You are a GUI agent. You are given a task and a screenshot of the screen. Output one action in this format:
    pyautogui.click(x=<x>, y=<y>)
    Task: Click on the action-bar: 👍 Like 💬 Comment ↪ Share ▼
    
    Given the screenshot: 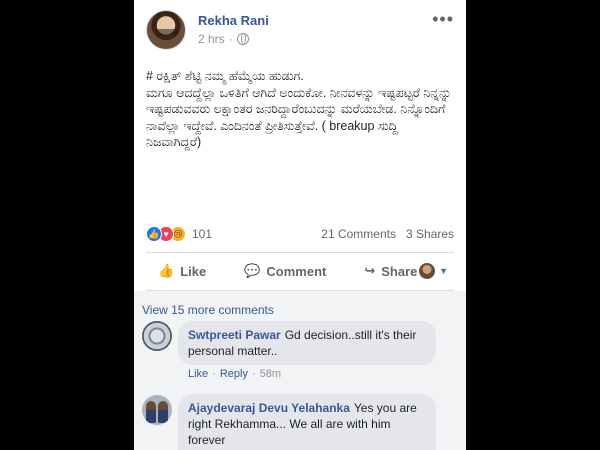 What is the action you would take?
    pyautogui.click(x=300, y=271)
    